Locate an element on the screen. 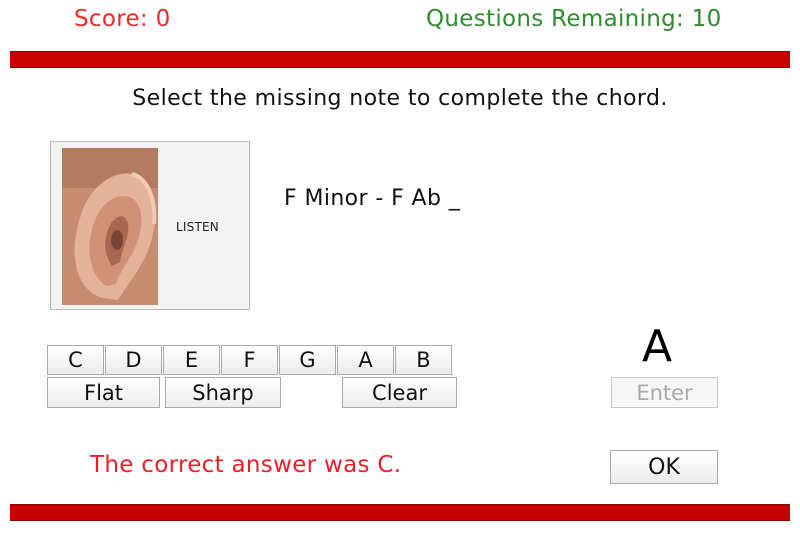 The image size is (800, 536). note-button-f: F is located at coordinates (249, 360).